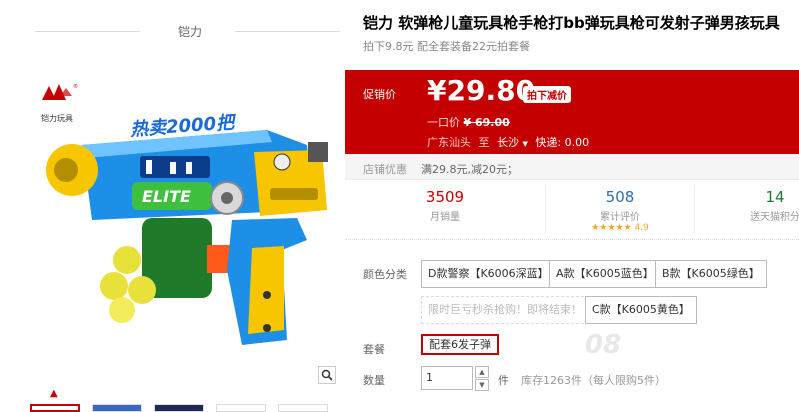 This screenshot has width=799, height=412. I want to click on sku-option-disabled: 限时巨亏秒杀抢购！即将结束！, so click(505, 310).